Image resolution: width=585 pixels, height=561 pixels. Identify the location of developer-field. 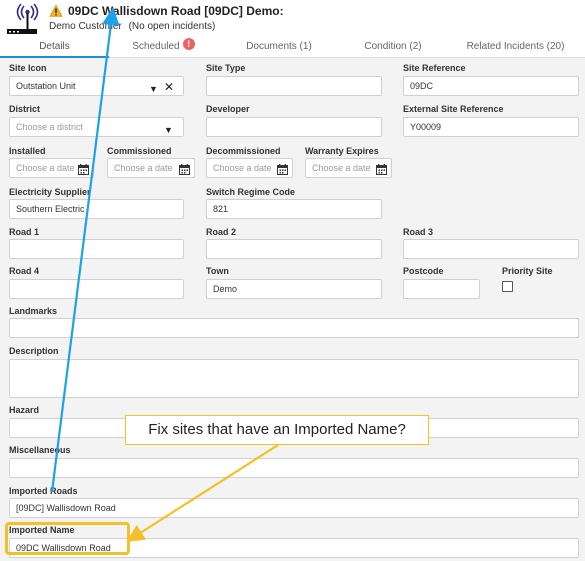
(294, 127).